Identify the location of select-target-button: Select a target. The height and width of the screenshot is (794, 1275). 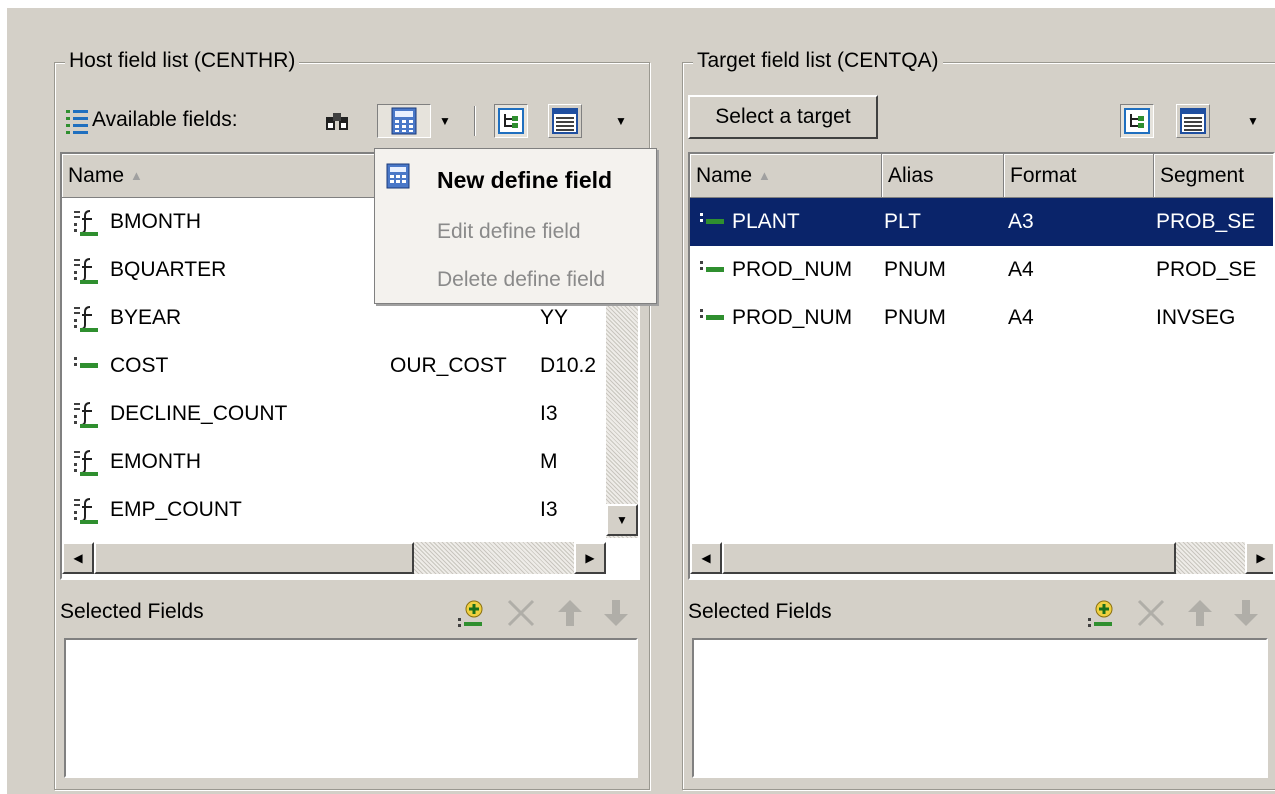
(783, 117).